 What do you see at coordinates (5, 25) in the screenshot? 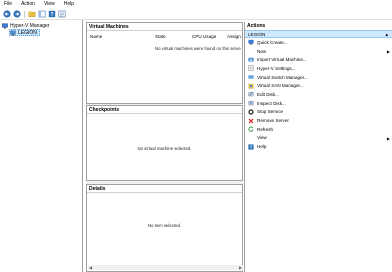
I see `hyperv-manager-icon` at bounding box center [5, 25].